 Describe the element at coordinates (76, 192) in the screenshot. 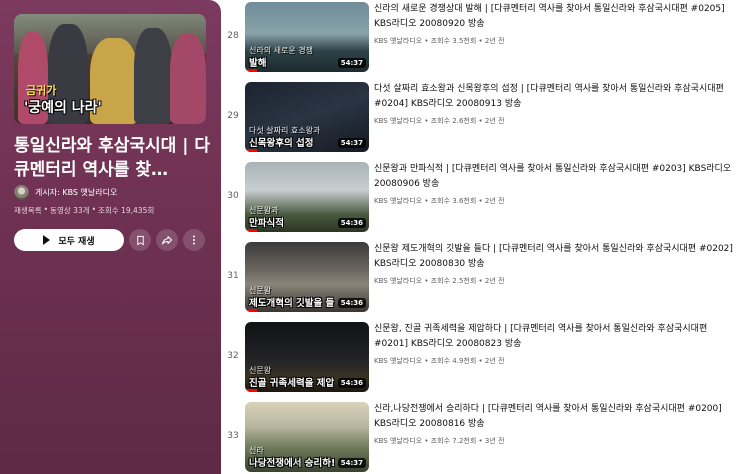

I see `owner-label: 게시자: KBS 옛날라디오` at that location.